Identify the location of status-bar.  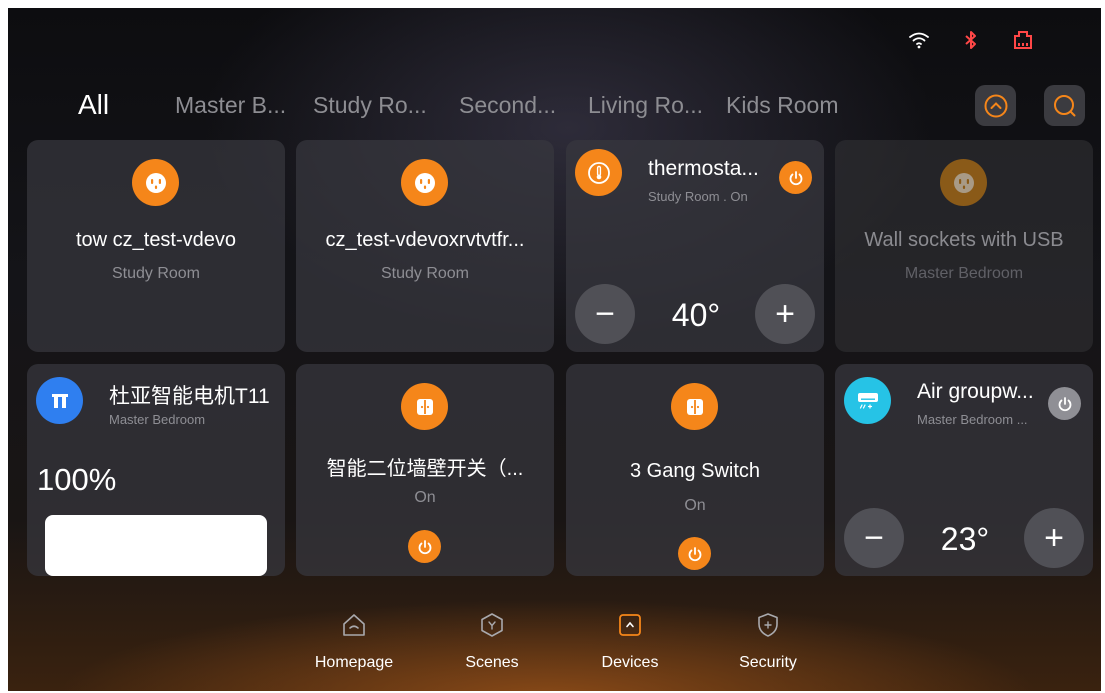
(971, 40).